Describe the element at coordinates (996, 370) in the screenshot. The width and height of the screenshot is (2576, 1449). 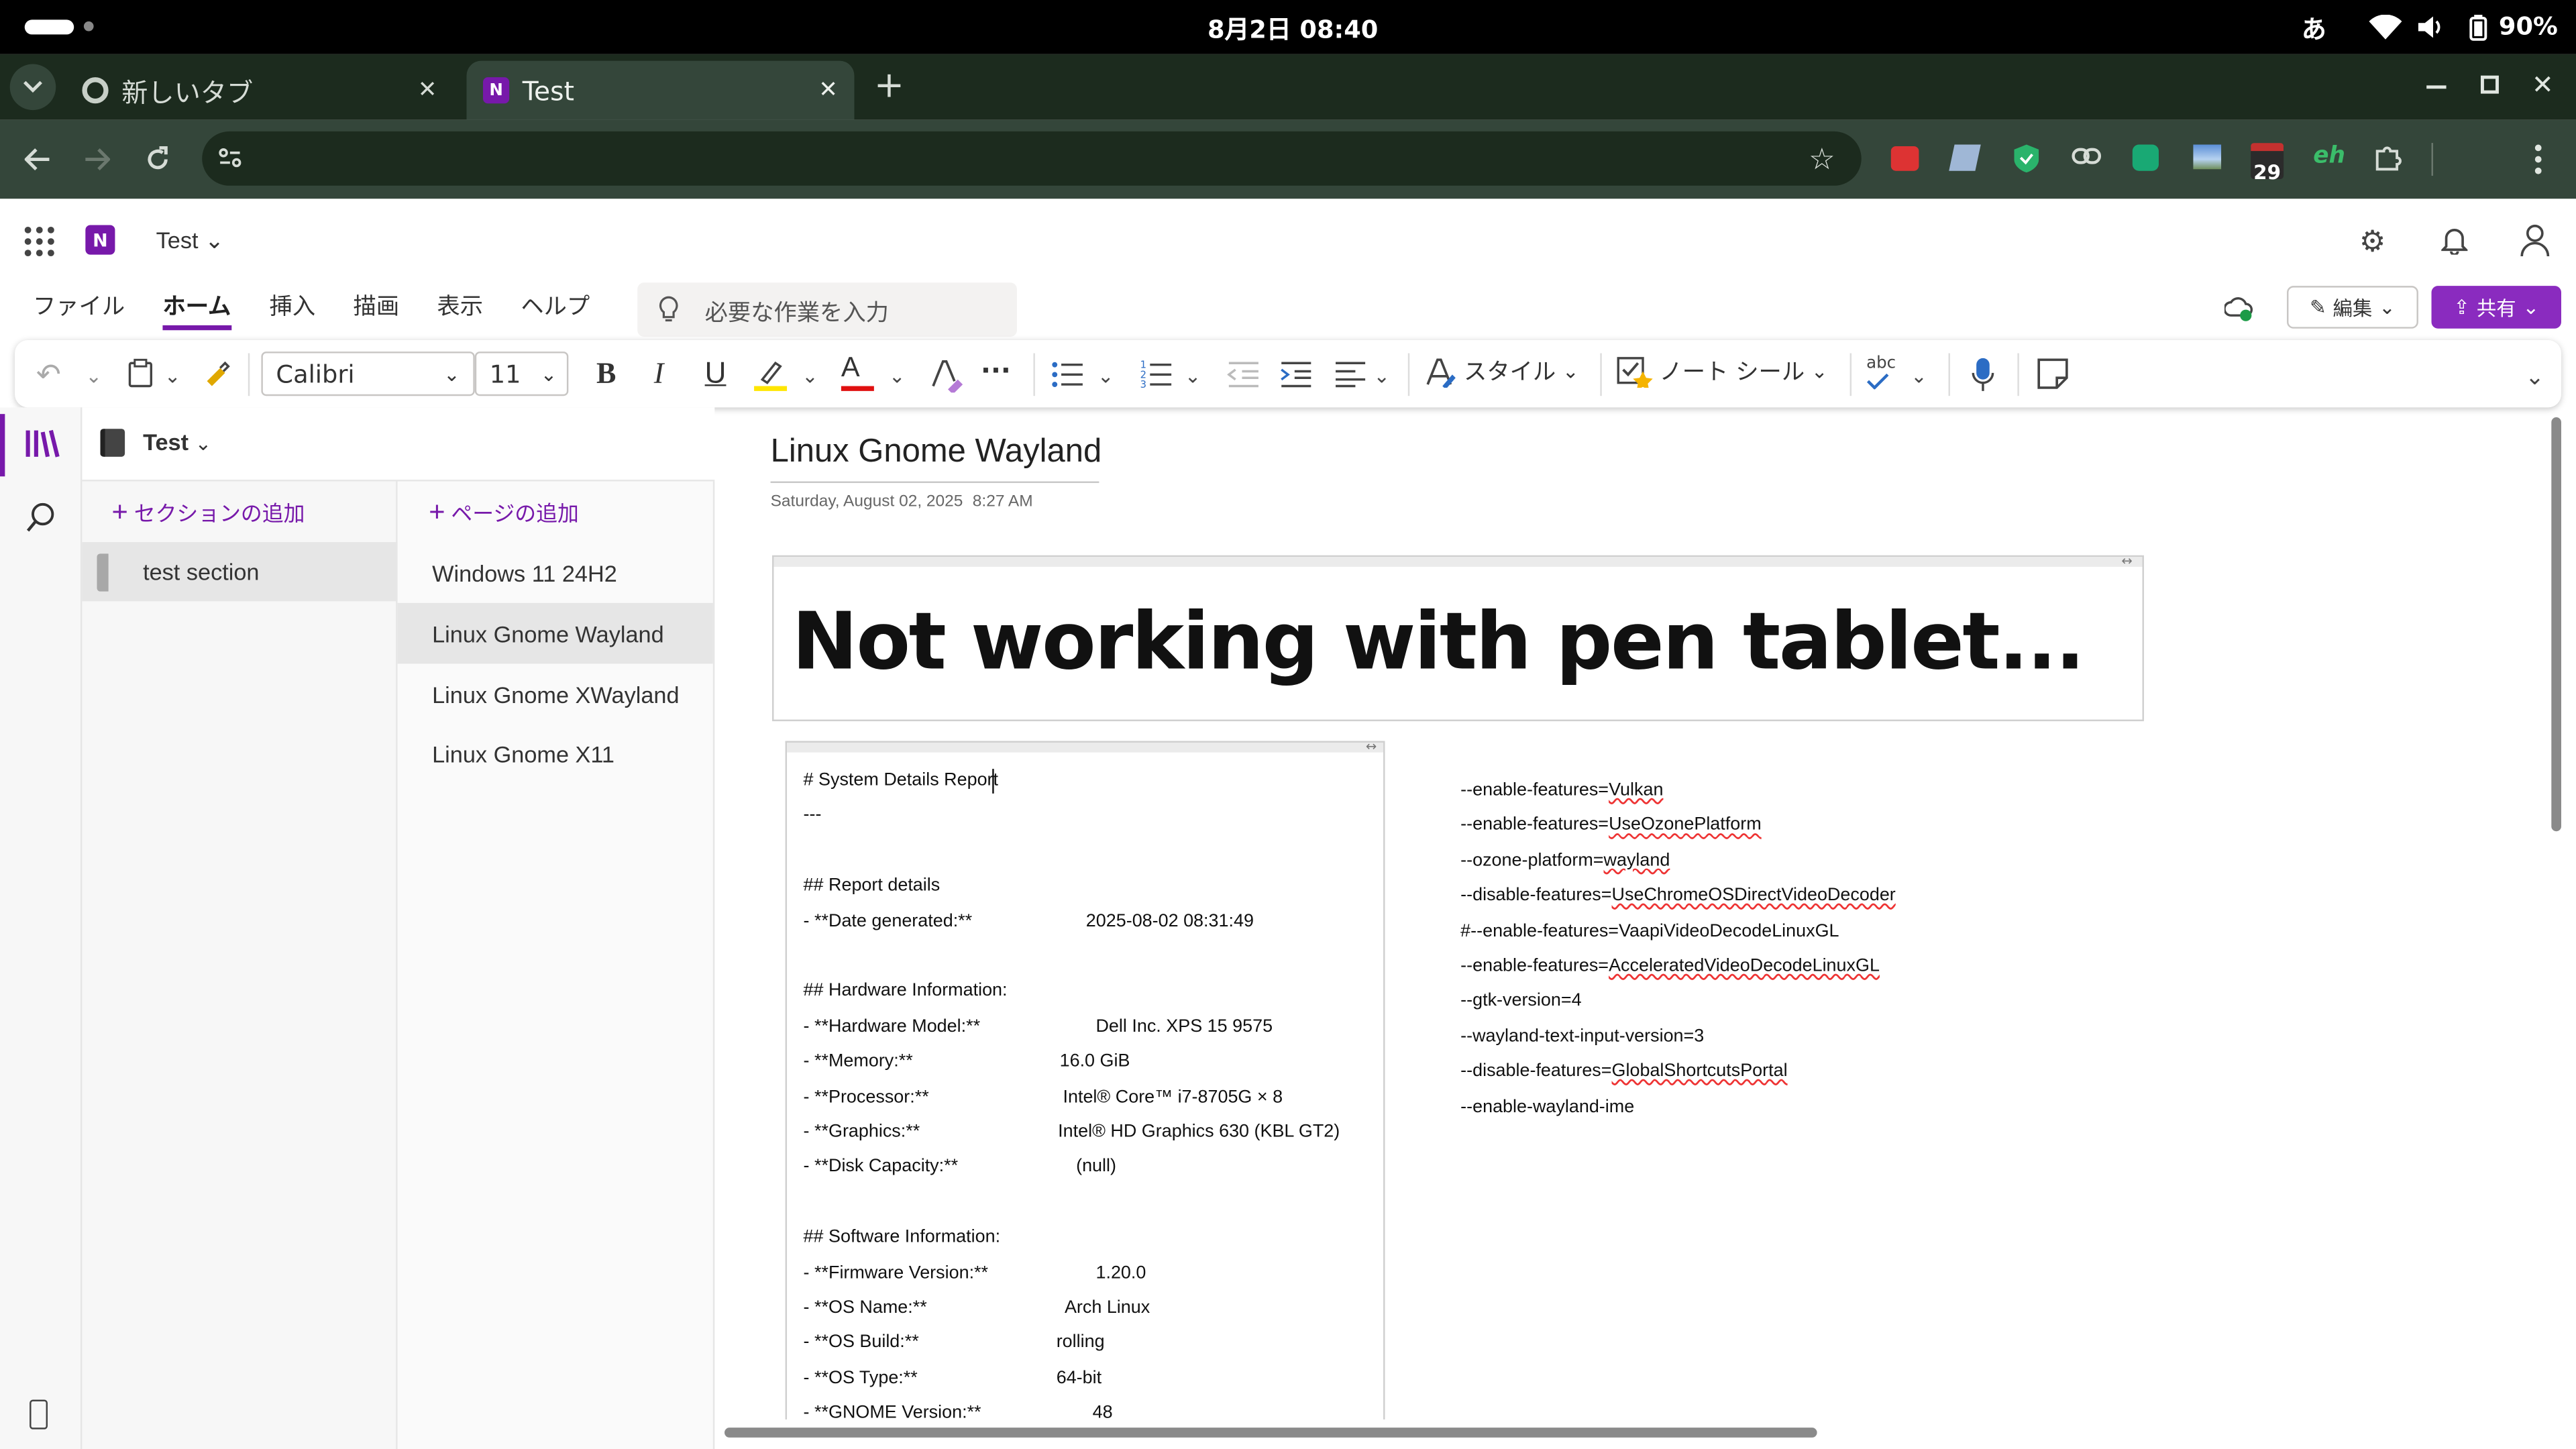
I see `more-formatting-button: ···` at that location.